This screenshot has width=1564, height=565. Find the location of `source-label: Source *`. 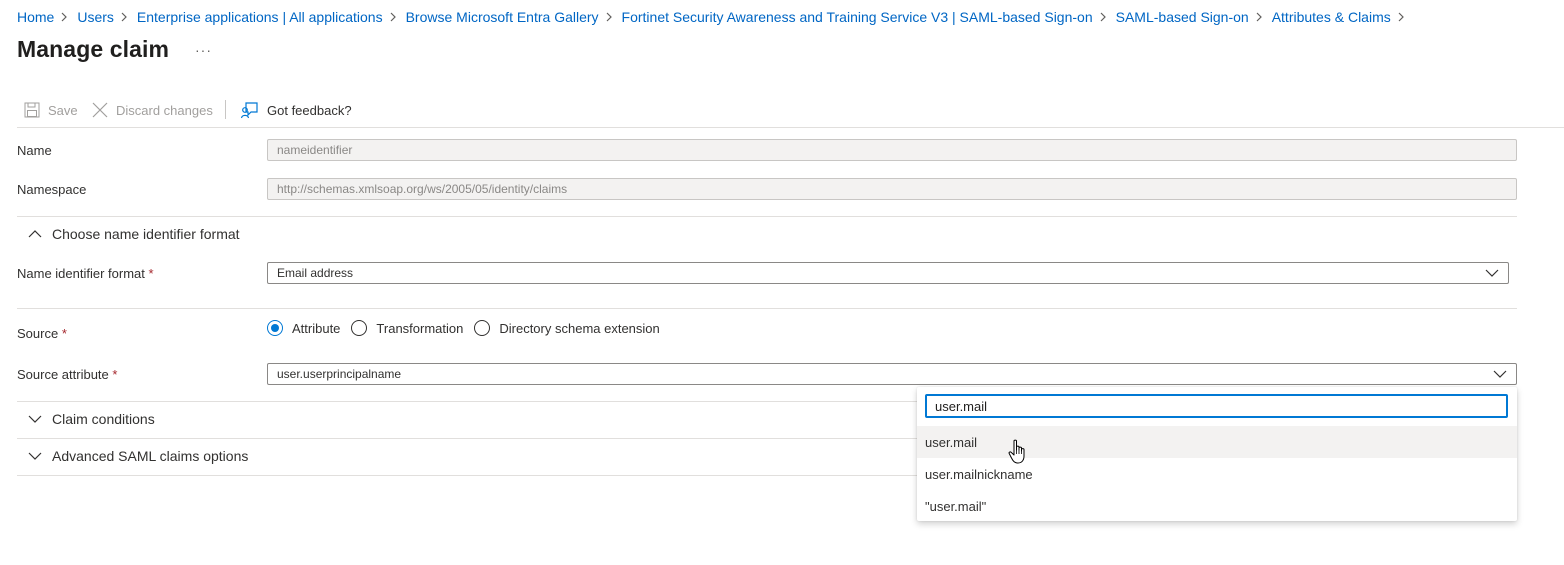

source-label: Source * is located at coordinates (42, 333).